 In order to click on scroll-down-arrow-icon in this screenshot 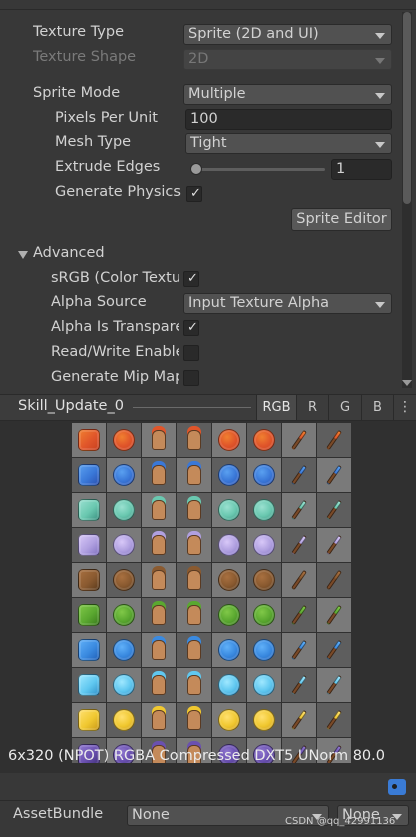, I will do `click(407, 383)`.